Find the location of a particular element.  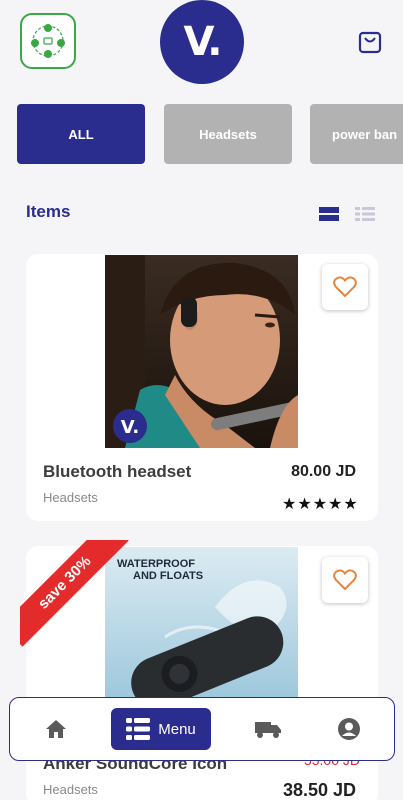

header: V. is located at coordinates (201, 45).